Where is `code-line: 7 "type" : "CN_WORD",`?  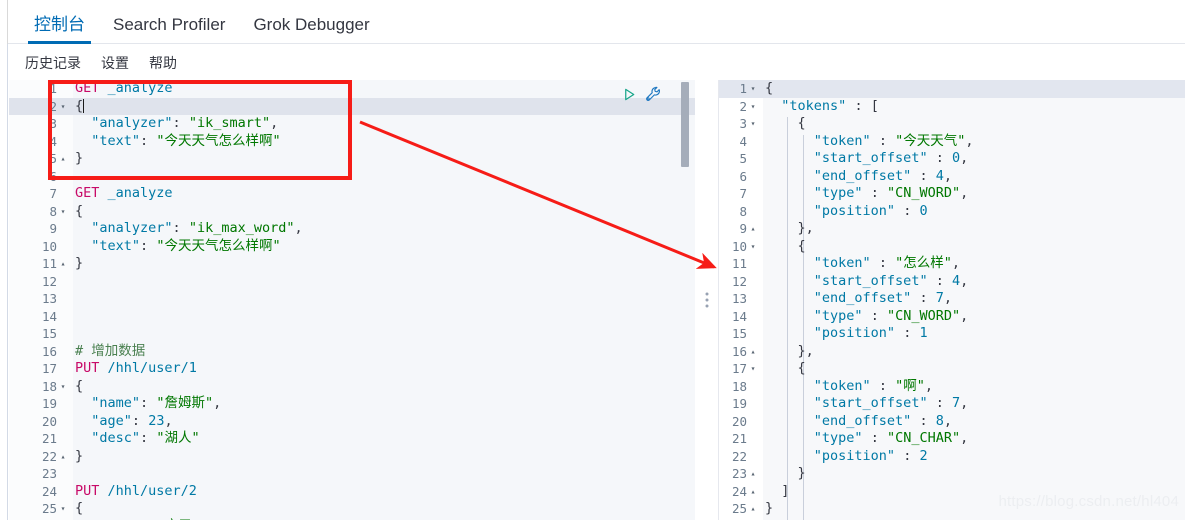
code-line: 7 "type" : "CN_WORD", is located at coordinates (952, 194).